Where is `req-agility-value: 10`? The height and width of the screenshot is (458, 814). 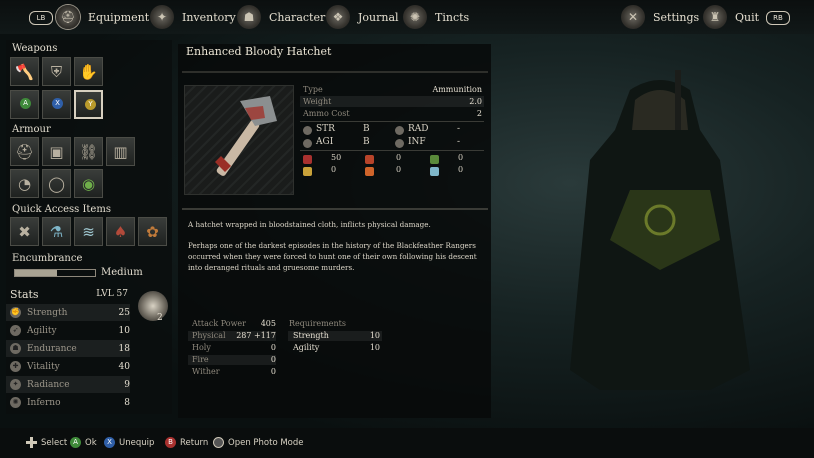 req-agility-value: 10 is located at coordinates (374, 347).